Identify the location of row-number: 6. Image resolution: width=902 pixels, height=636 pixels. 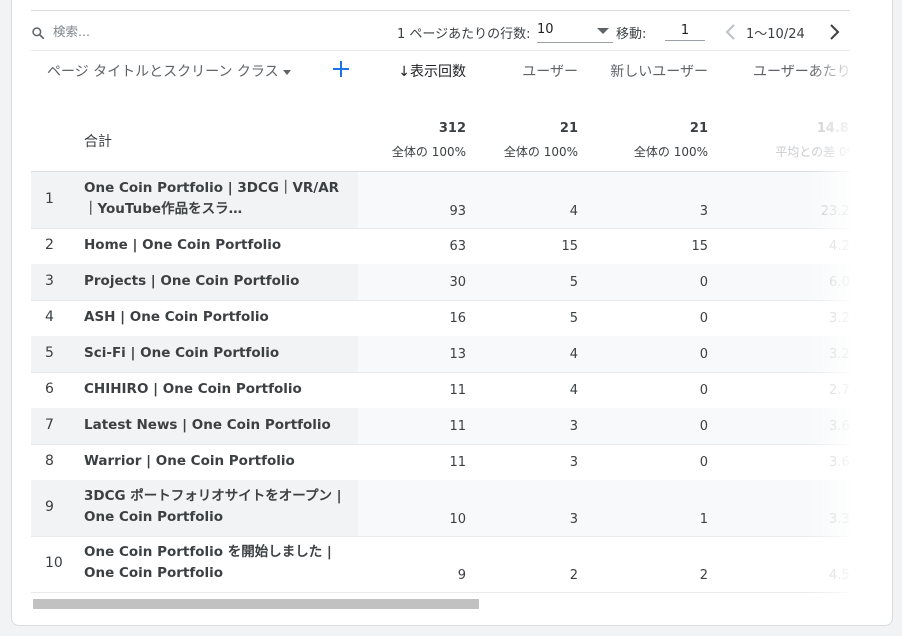
(49, 389).